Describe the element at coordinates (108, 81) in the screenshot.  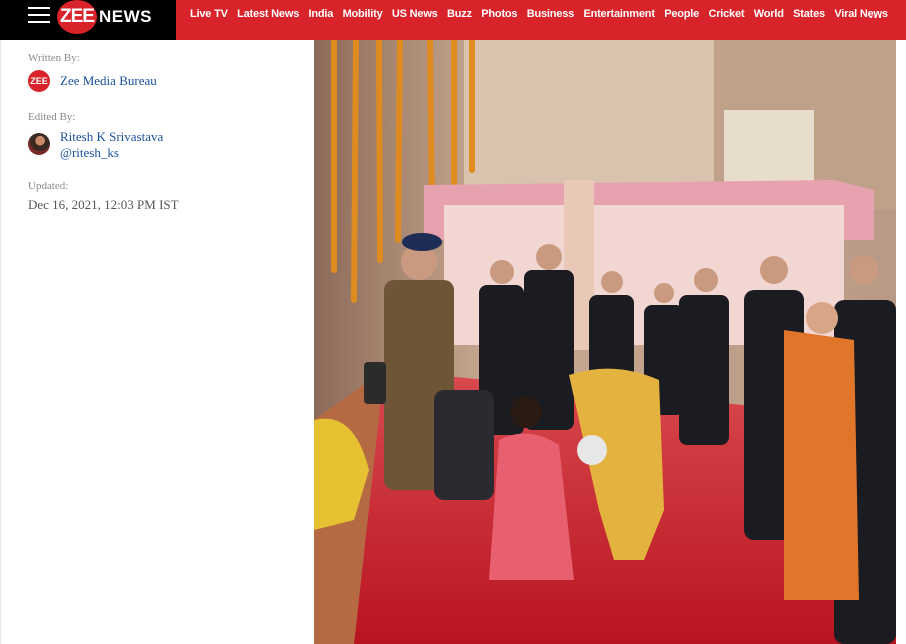
I see `author-link: Zee Media Bureau` at that location.